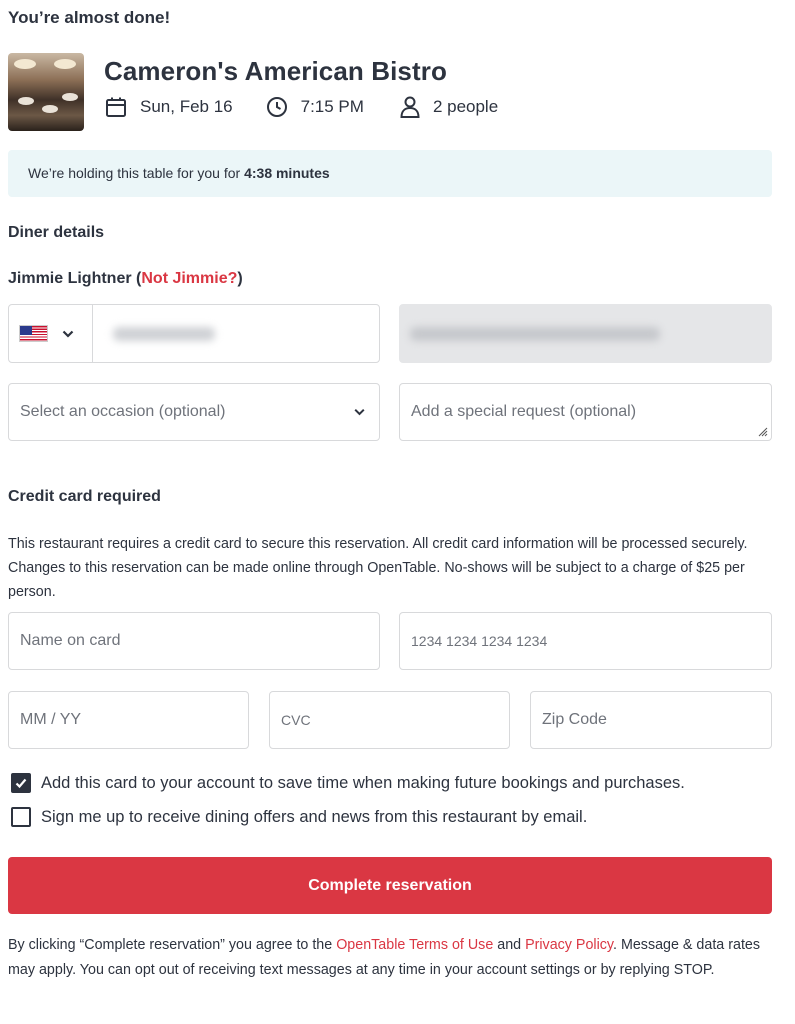 This screenshot has width=795, height=1024. Describe the element at coordinates (128, 720) in the screenshot. I see `expiry-input: MM / YY` at that location.